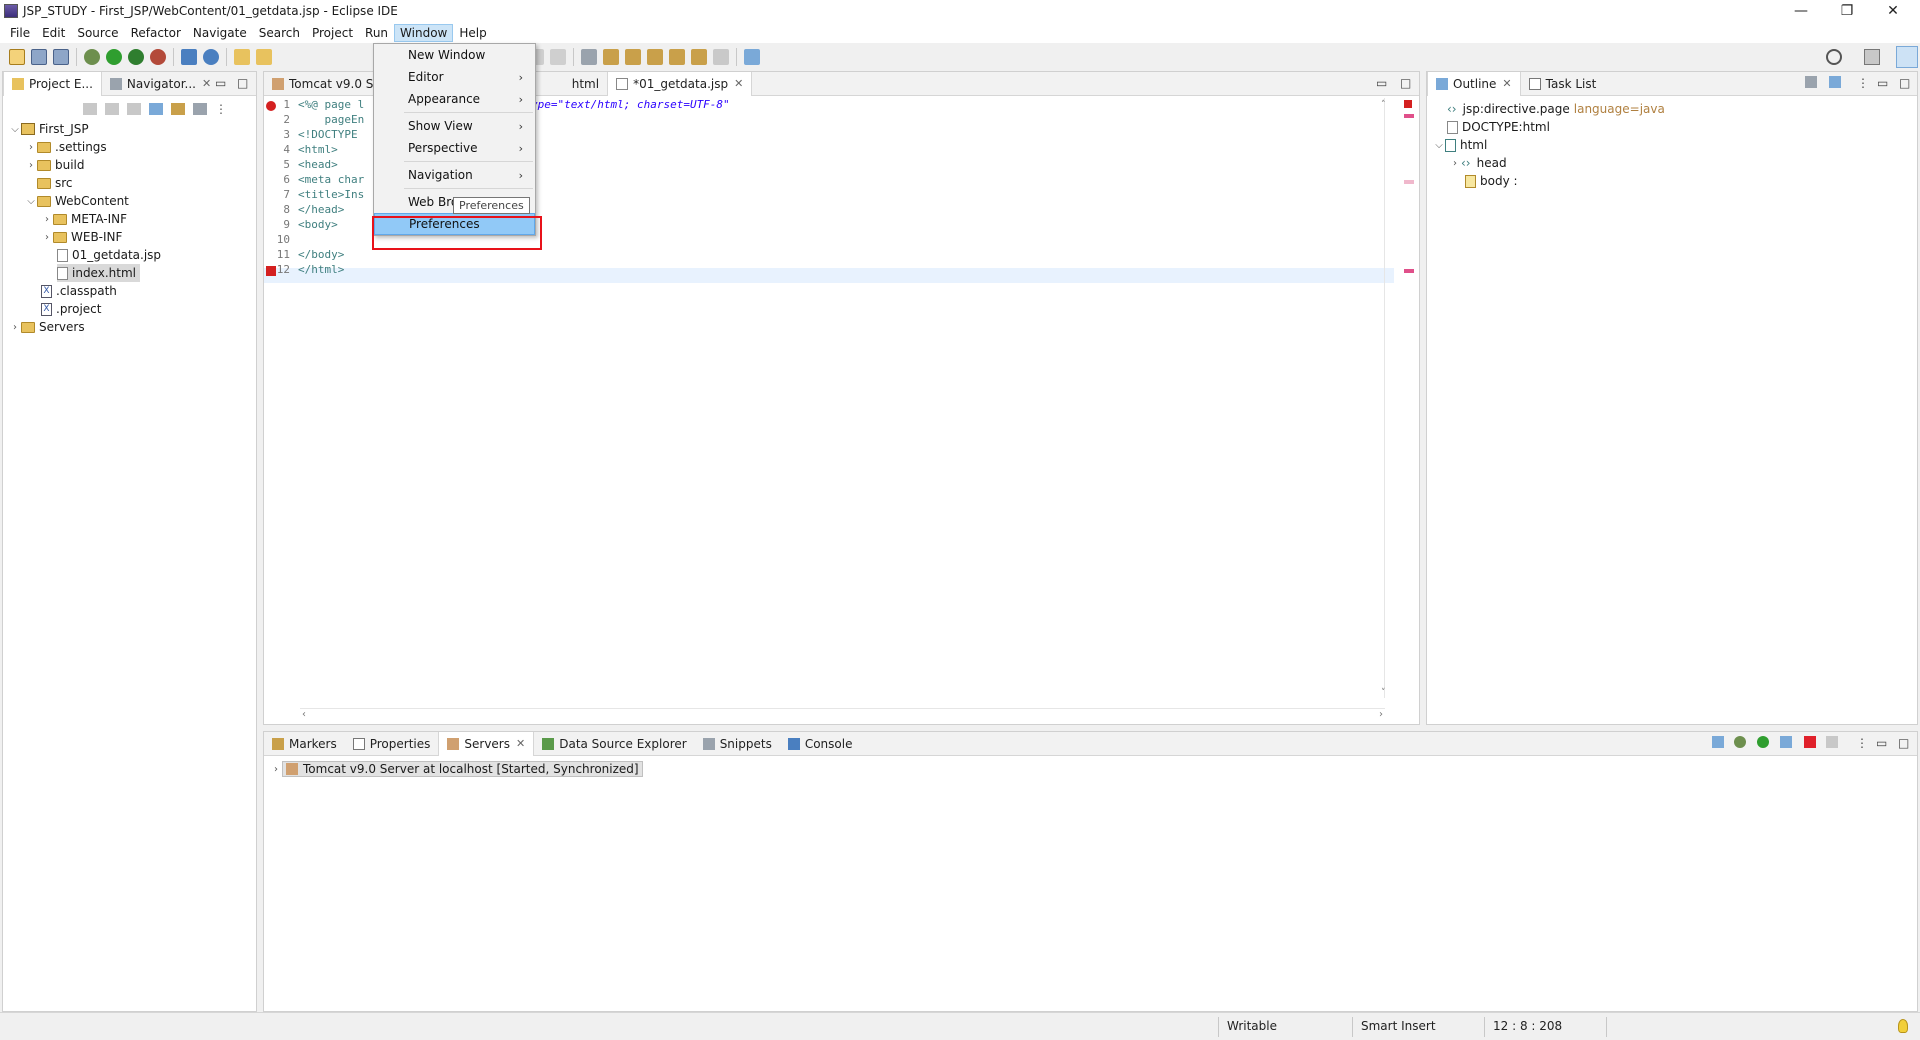  I want to click on previous-annotation-icon, so click(655, 57).